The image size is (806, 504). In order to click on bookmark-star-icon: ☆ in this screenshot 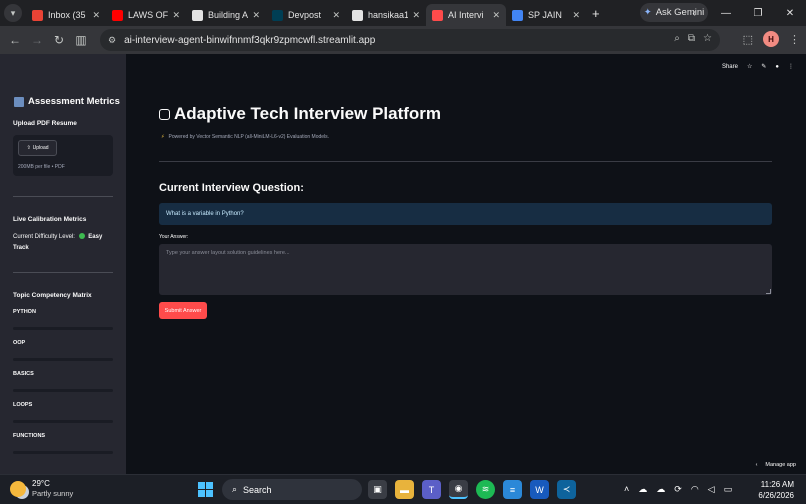, I will do `click(707, 38)`.